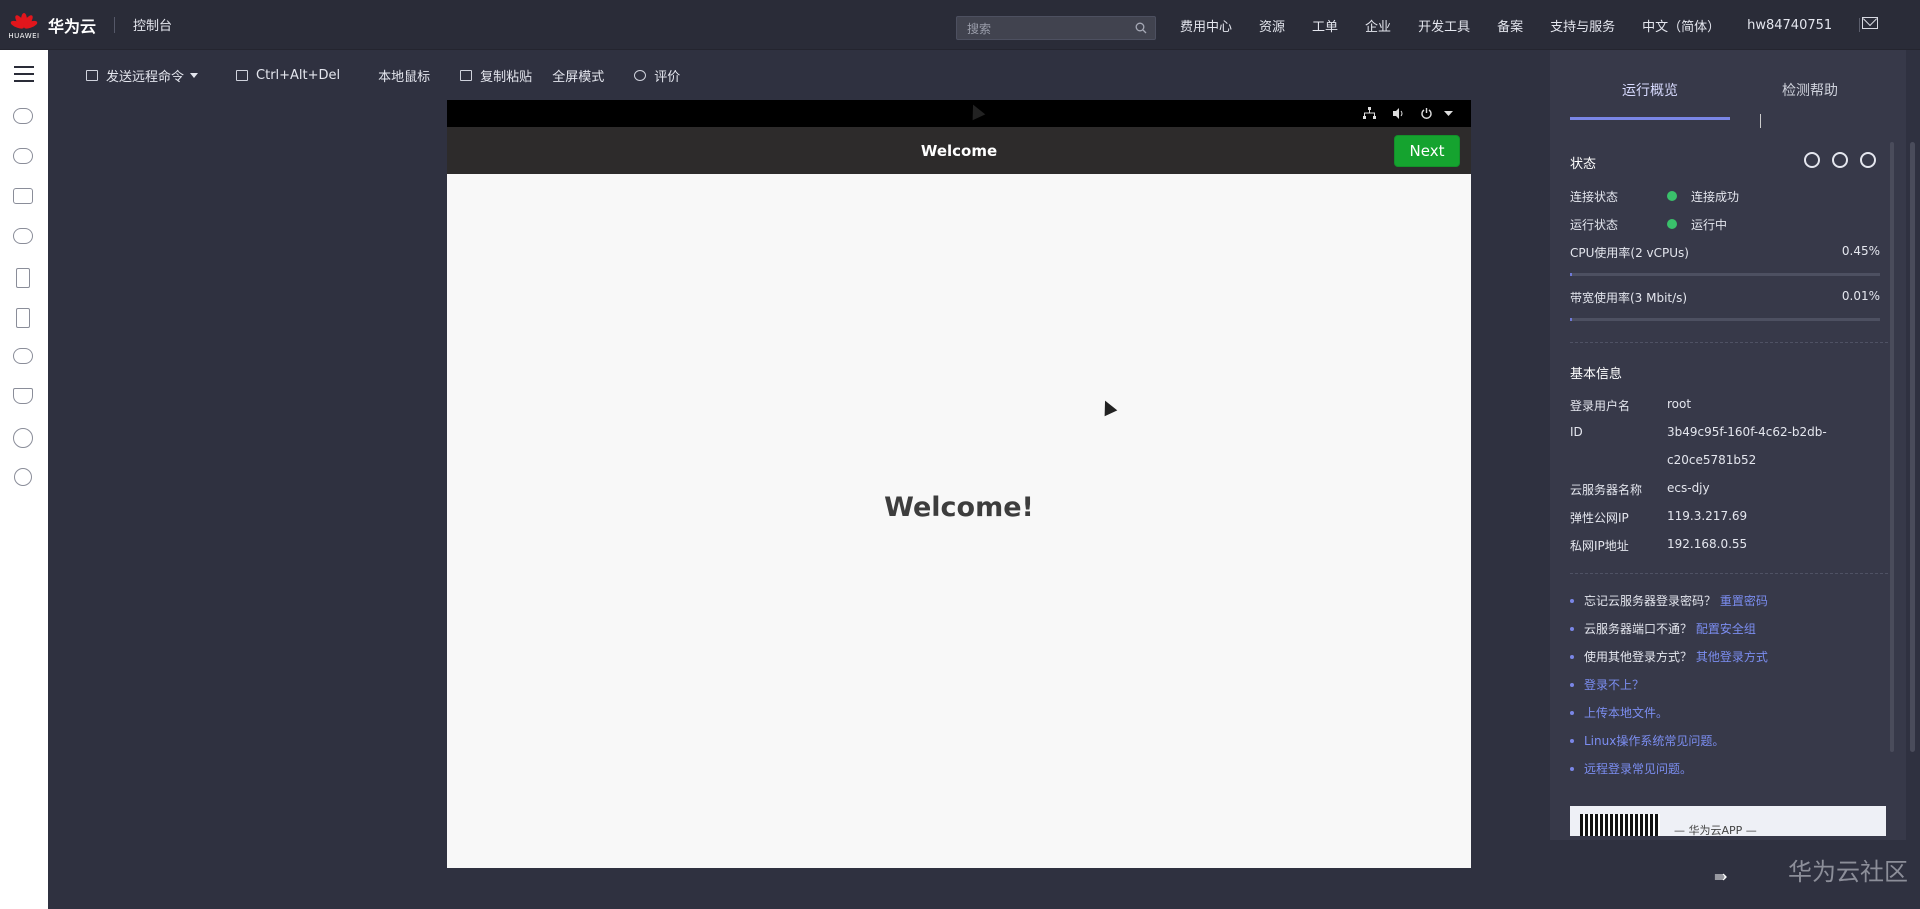 This screenshot has width=1920, height=909. I want to click on document-icon, so click(23, 318).